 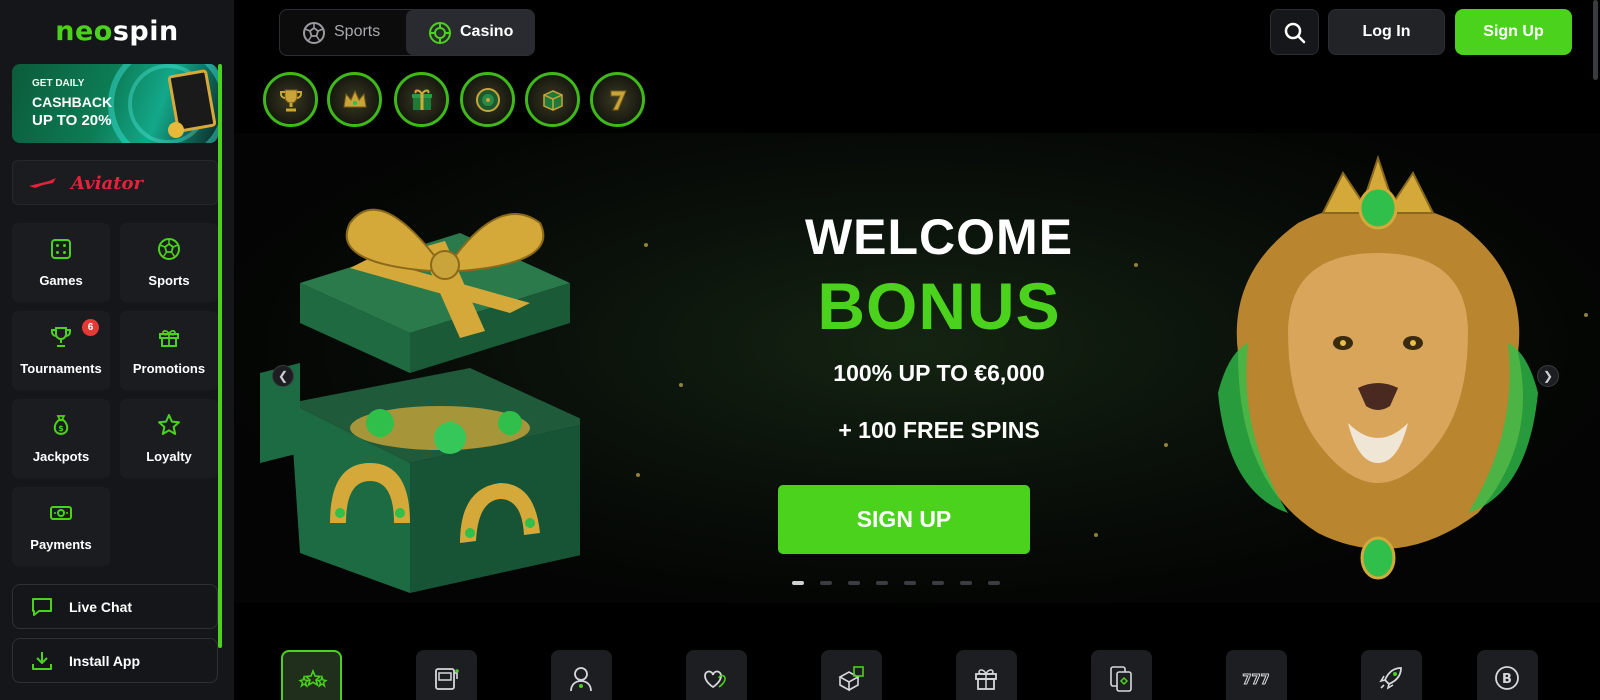 I want to click on category-bonus-buy, so click(x=986, y=675).